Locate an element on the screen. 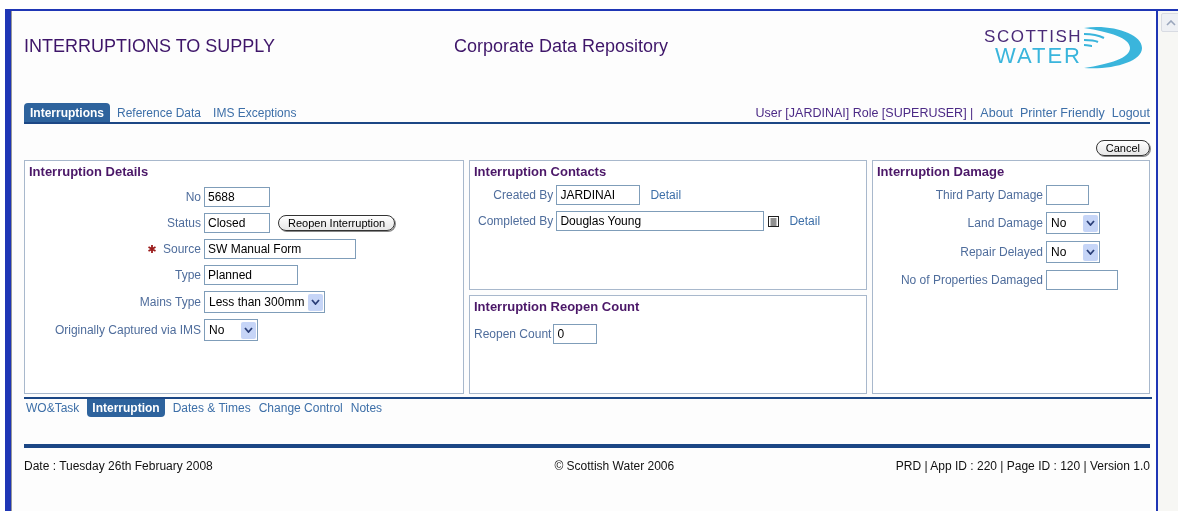 This screenshot has width=1178, height=511. header-link: Printer Friendly is located at coordinates (1062, 113).